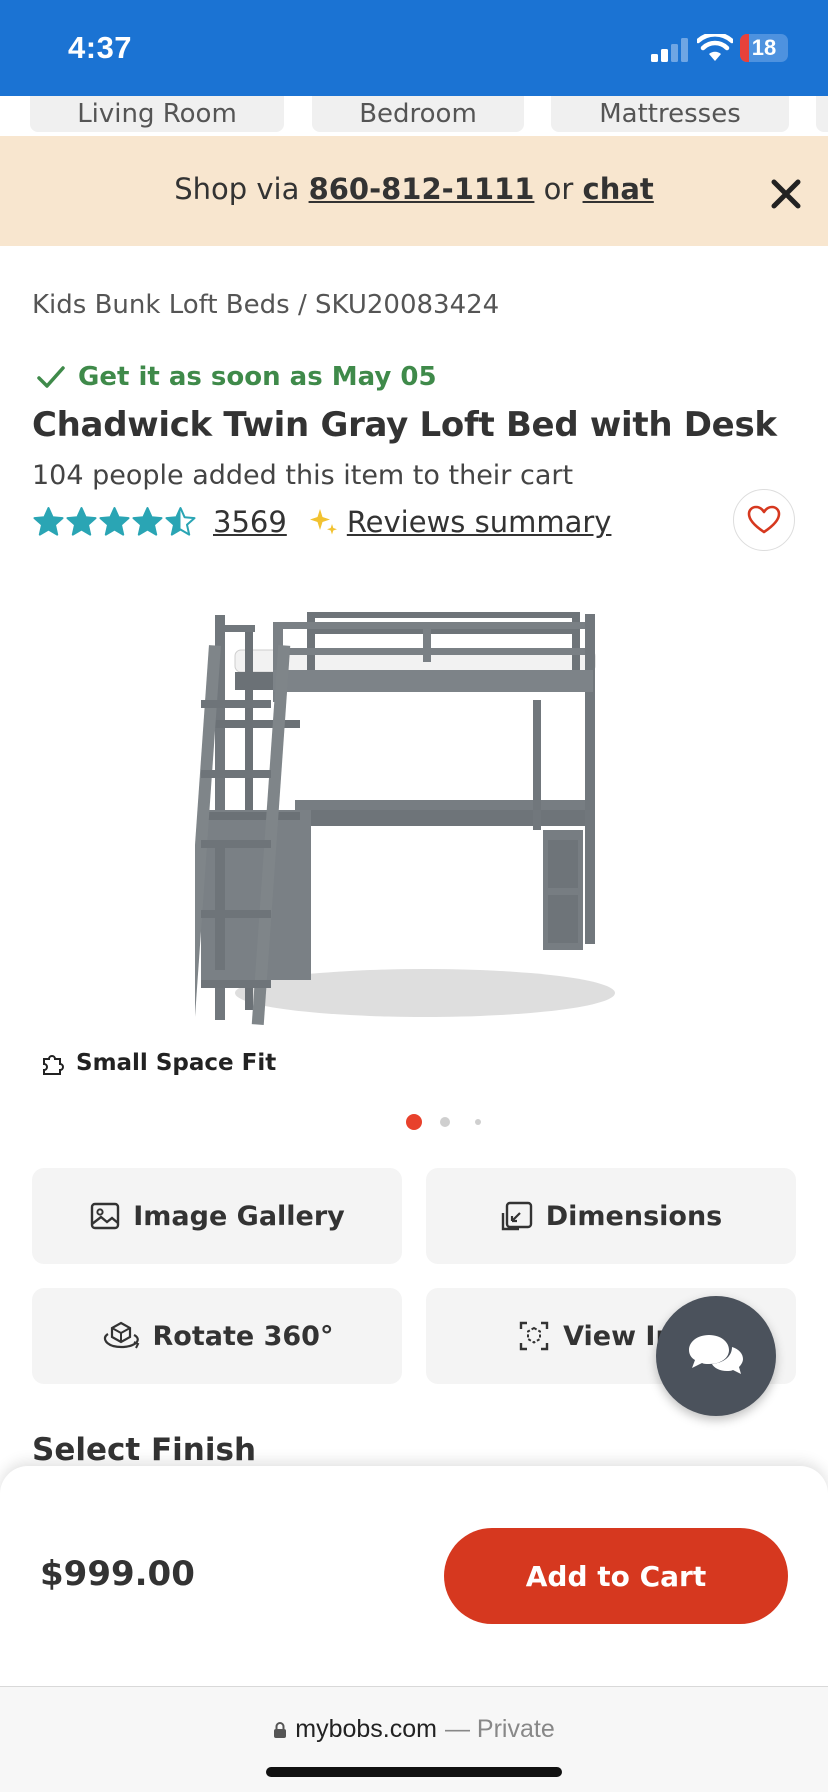 The image size is (828, 1792). I want to click on dimensions-icon, so click(516, 1216).